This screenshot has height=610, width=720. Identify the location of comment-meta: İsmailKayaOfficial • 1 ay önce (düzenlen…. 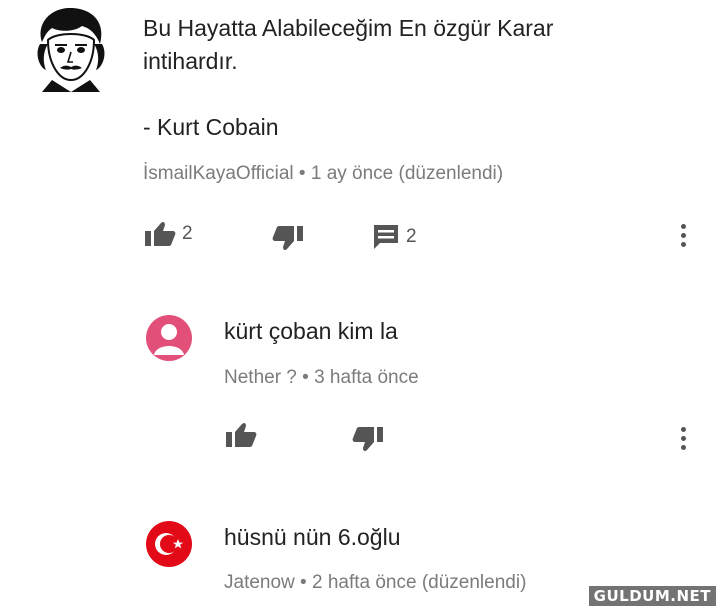
(323, 173).